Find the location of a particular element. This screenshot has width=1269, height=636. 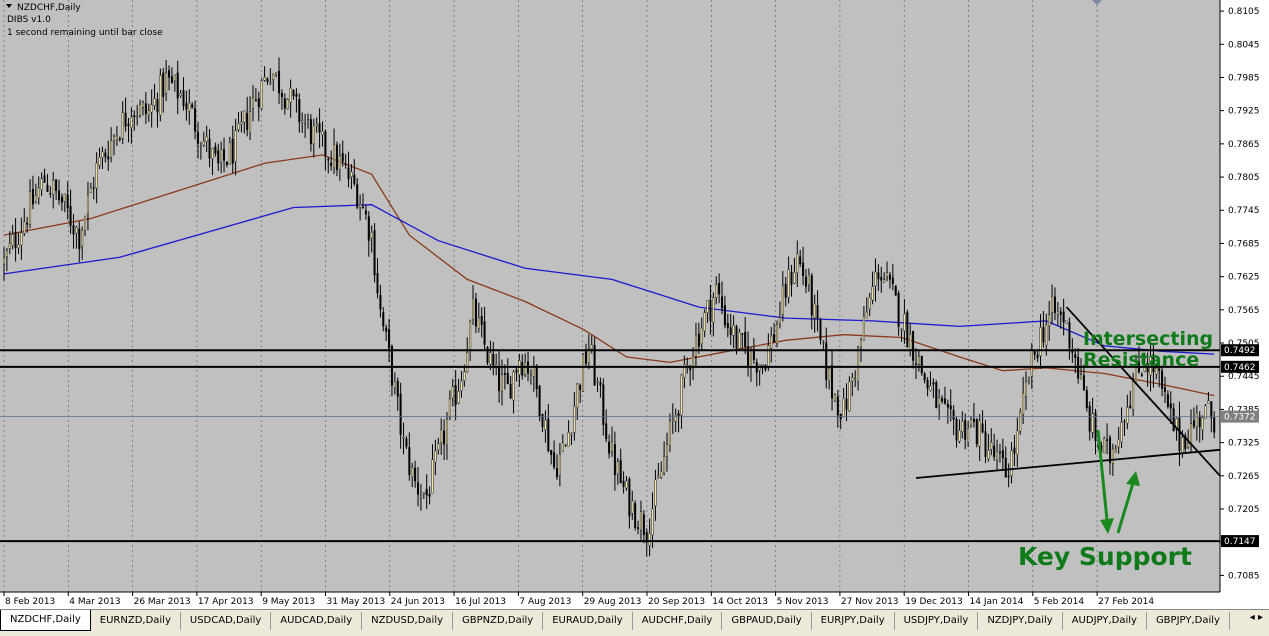

tab-scroll-arrows-icon: ◂ ▸ is located at coordinates (1256, 617).